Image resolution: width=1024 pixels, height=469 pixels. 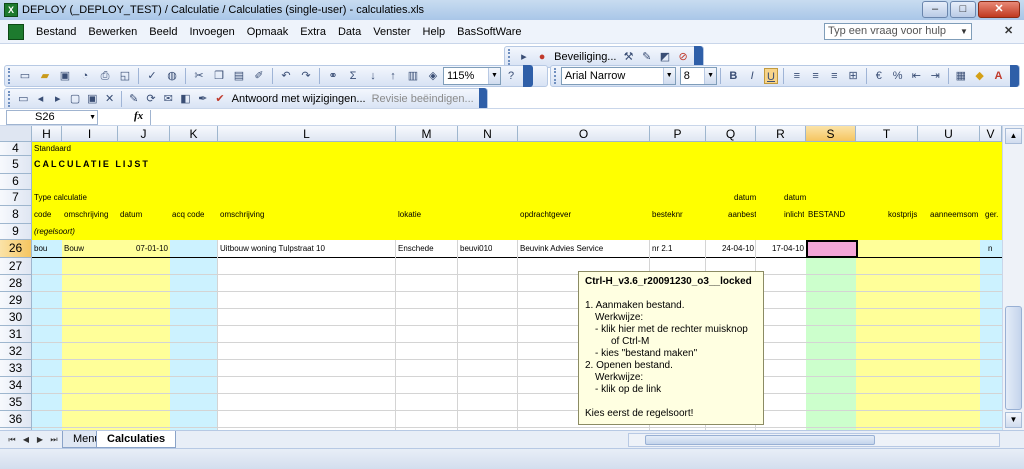 I want to click on horizontal-scrollbar, so click(x=814, y=440).